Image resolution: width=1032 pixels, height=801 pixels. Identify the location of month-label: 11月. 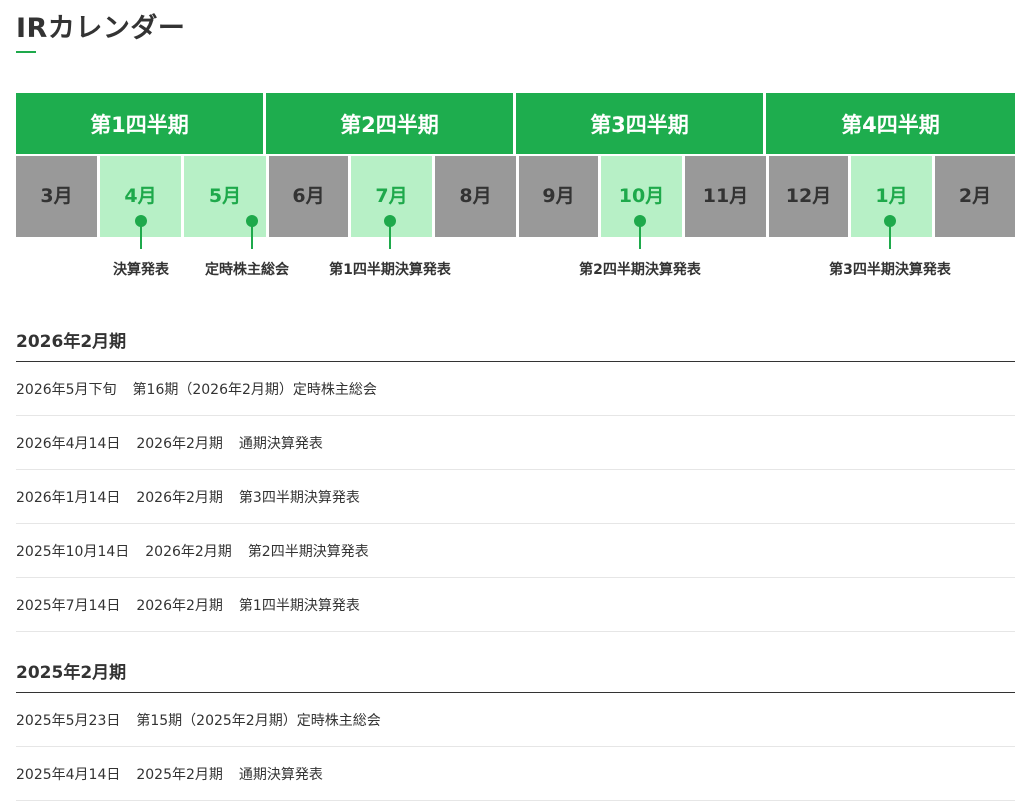
(725, 196).